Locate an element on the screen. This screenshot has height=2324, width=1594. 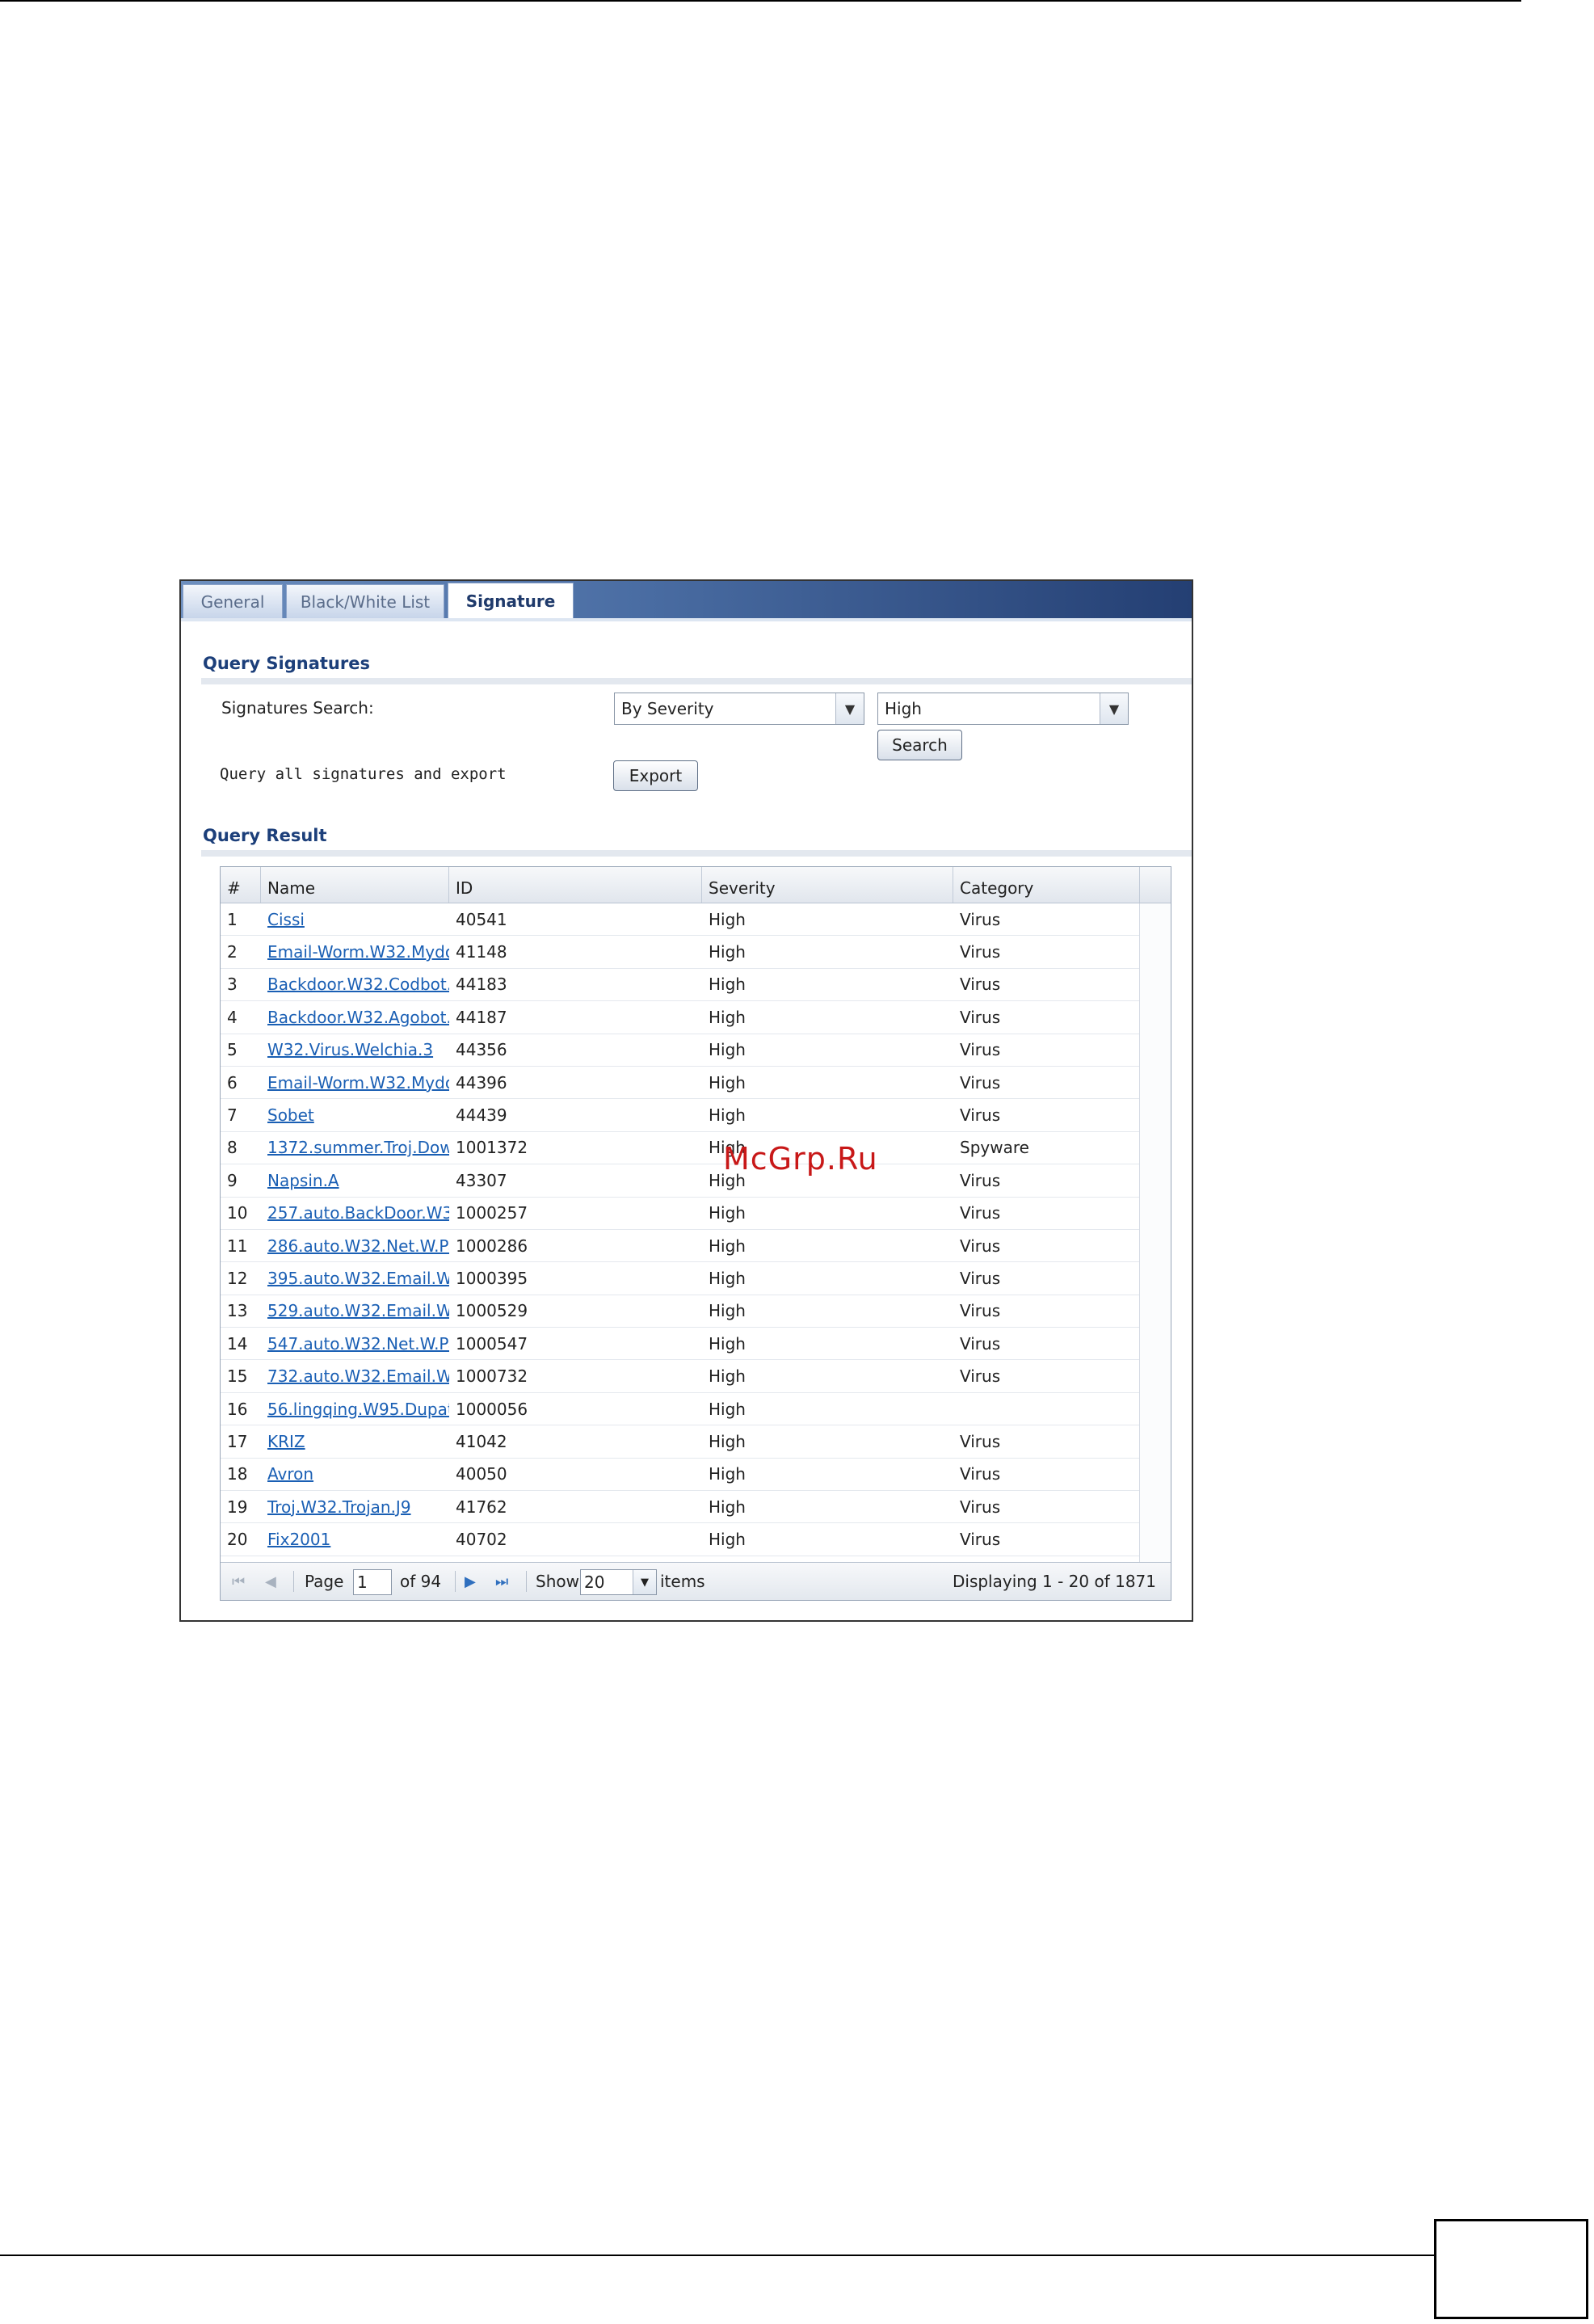
export-button: Export is located at coordinates (655, 775).